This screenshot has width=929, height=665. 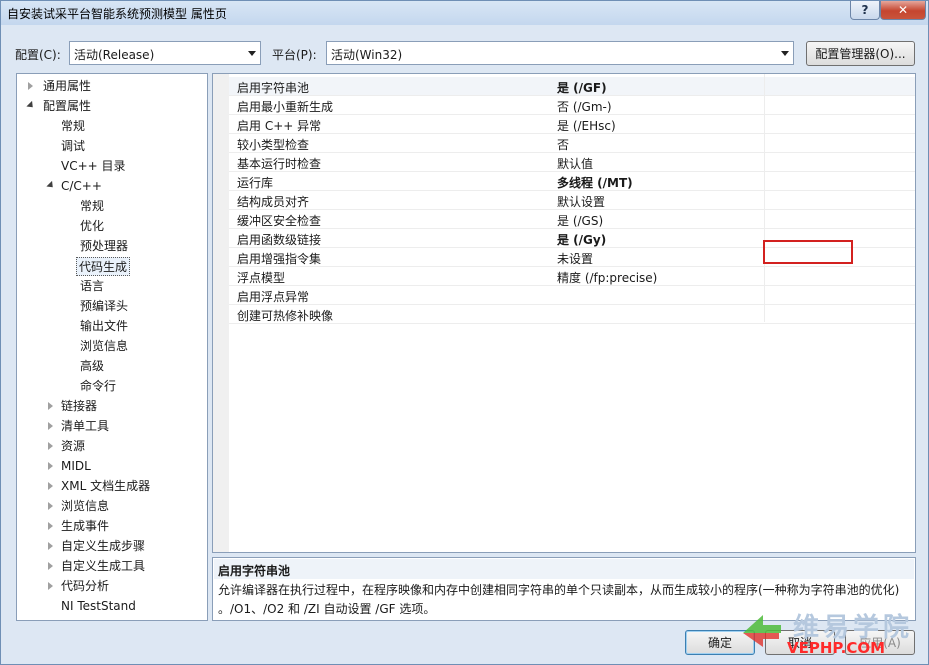 What do you see at coordinates (580, 220) in the screenshot?
I see `property-value: 是 (/GS)` at bounding box center [580, 220].